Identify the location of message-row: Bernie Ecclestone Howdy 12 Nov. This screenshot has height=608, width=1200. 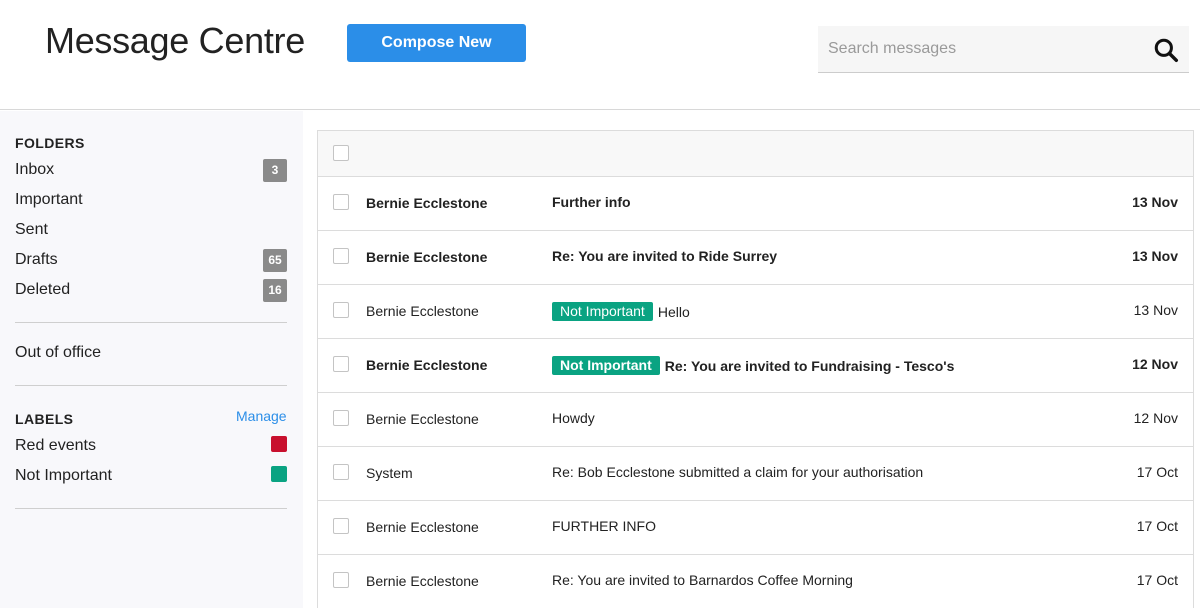
(755, 420).